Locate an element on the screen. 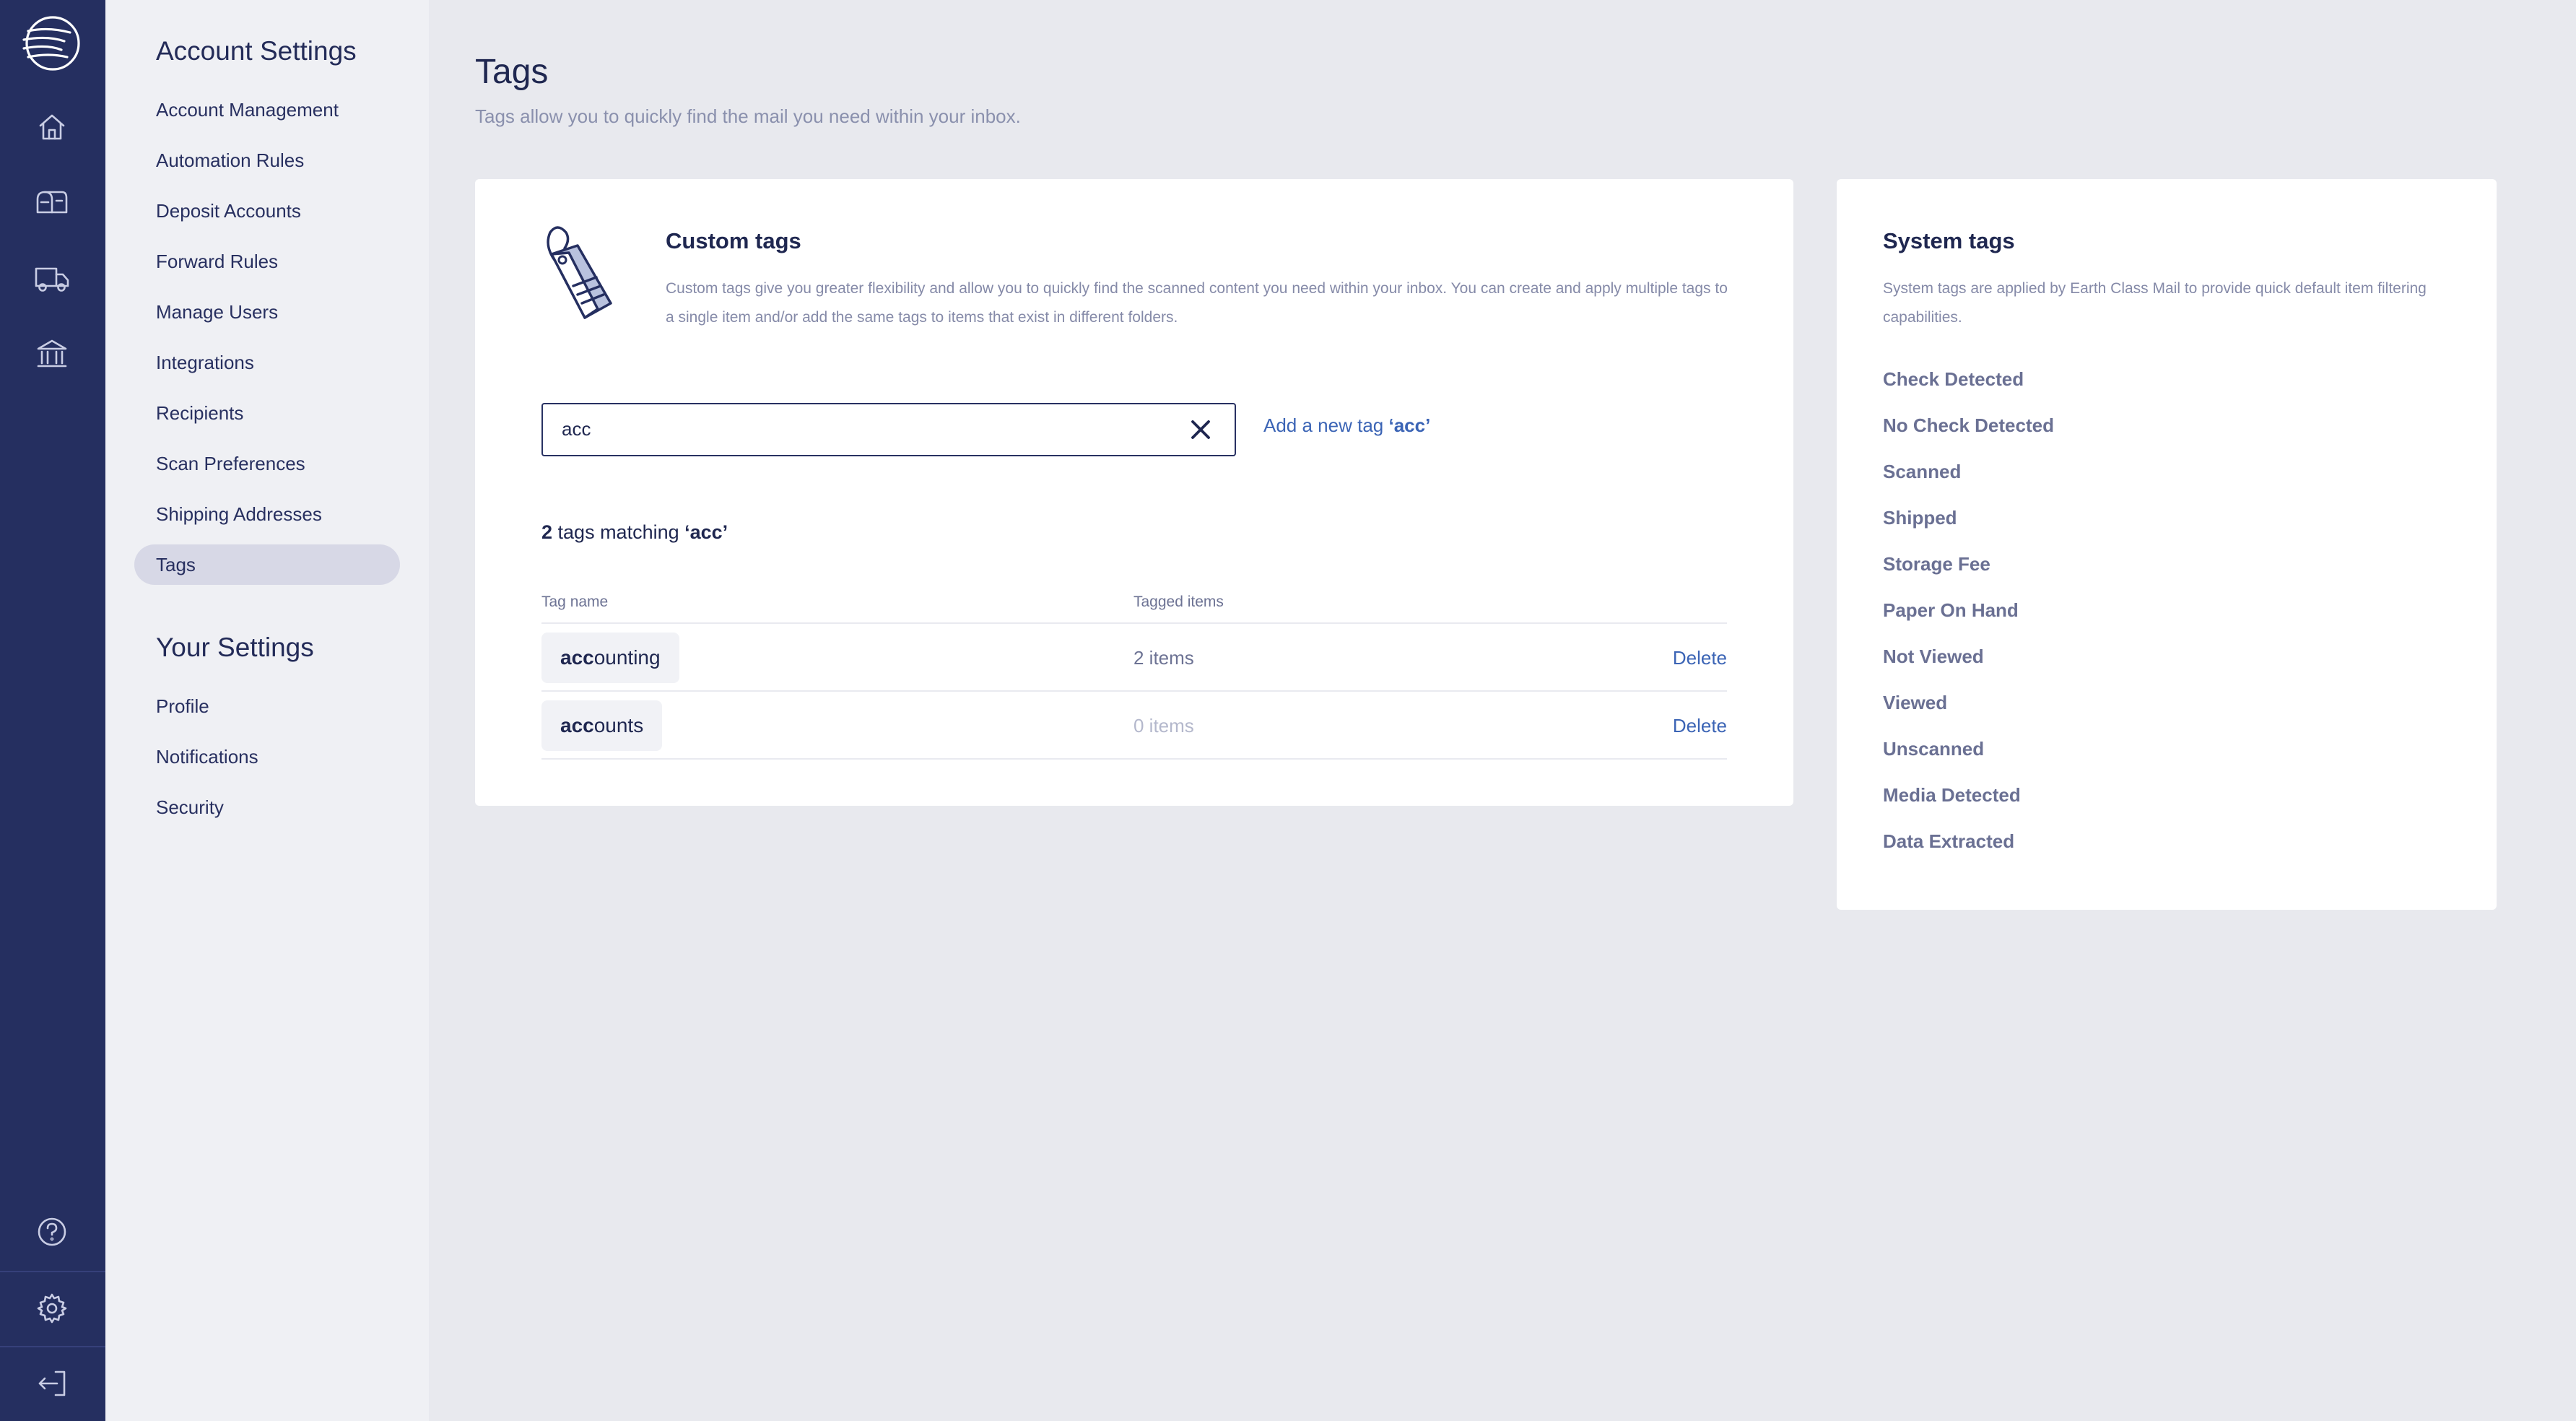 This screenshot has width=2576, height=1421. menu-item-scan-preferences: Scan Preferences is located at coordinates (267, 464).